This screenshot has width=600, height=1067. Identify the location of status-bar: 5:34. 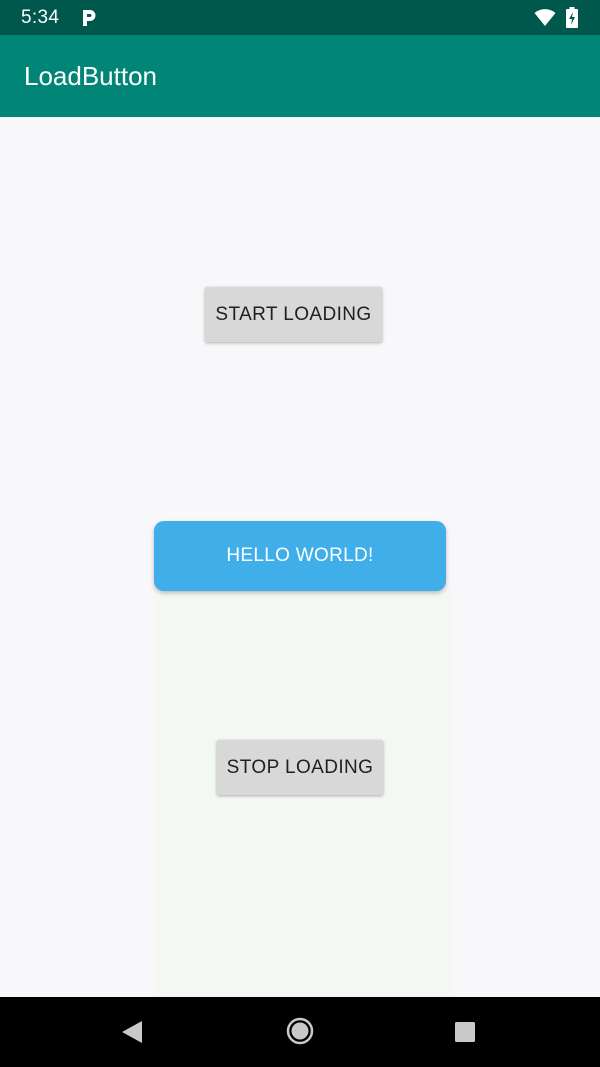
(300, 17).